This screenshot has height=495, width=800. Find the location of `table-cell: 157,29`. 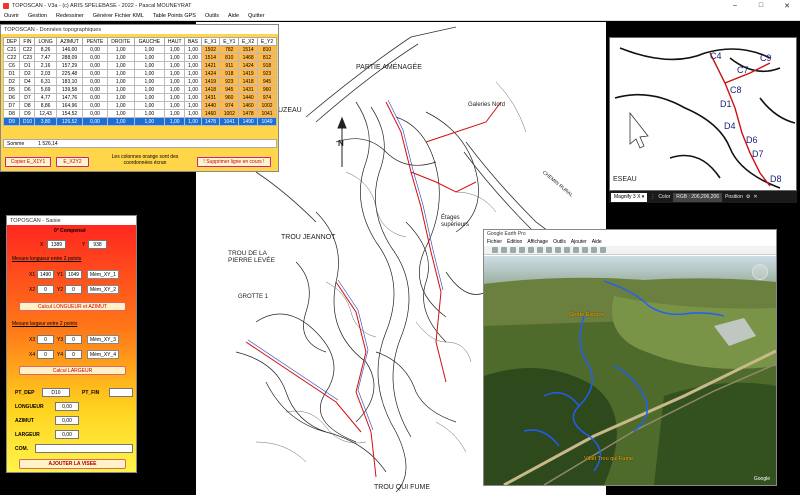

table-cell: 157,29 is located at coordinates (69, 65).